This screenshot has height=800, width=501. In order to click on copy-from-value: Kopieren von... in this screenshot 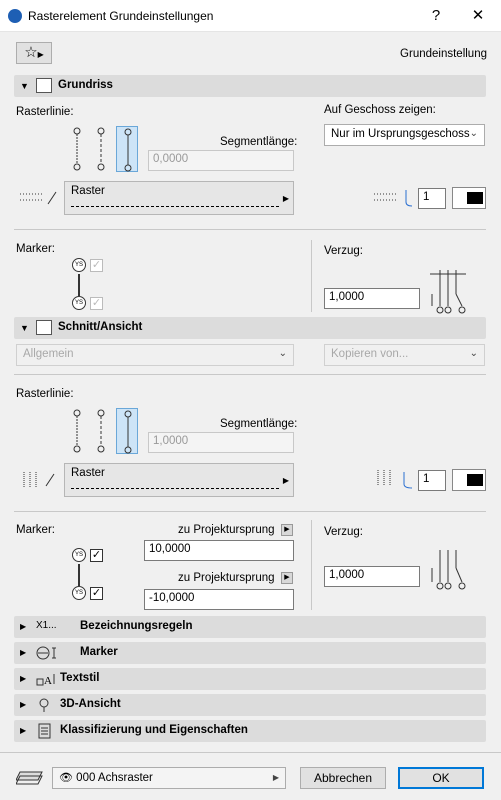, I will do `click(370, 354)`.